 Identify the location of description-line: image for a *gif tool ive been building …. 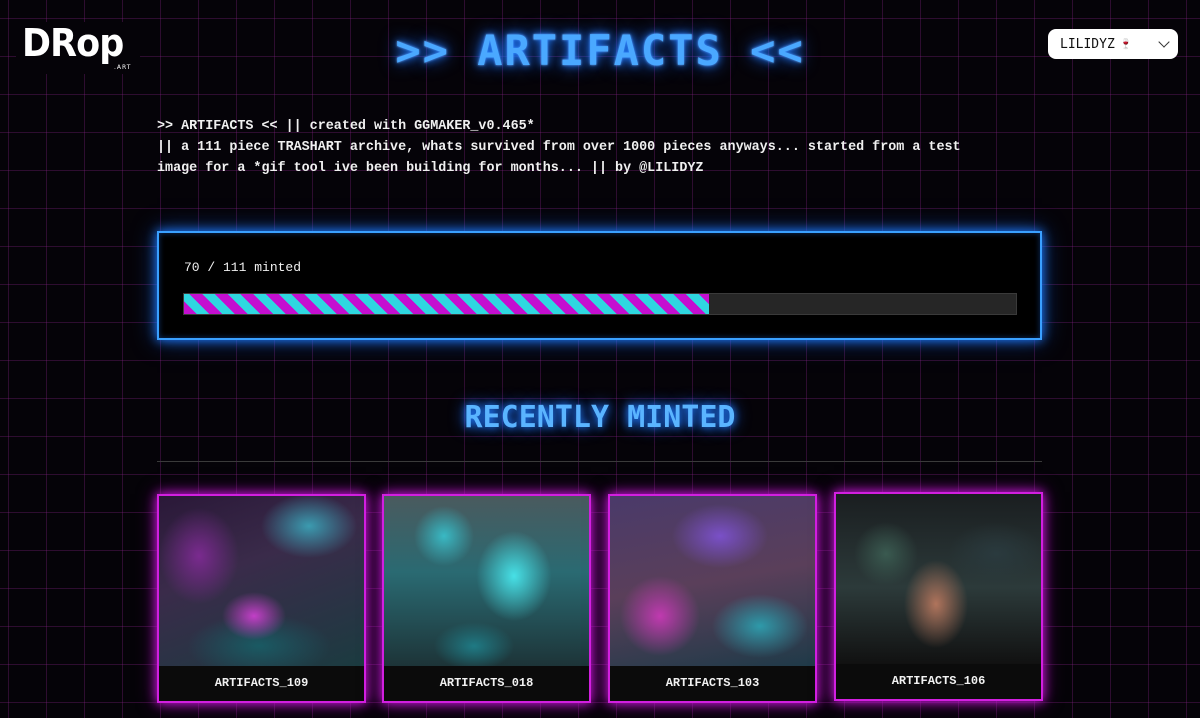
(430, 168).